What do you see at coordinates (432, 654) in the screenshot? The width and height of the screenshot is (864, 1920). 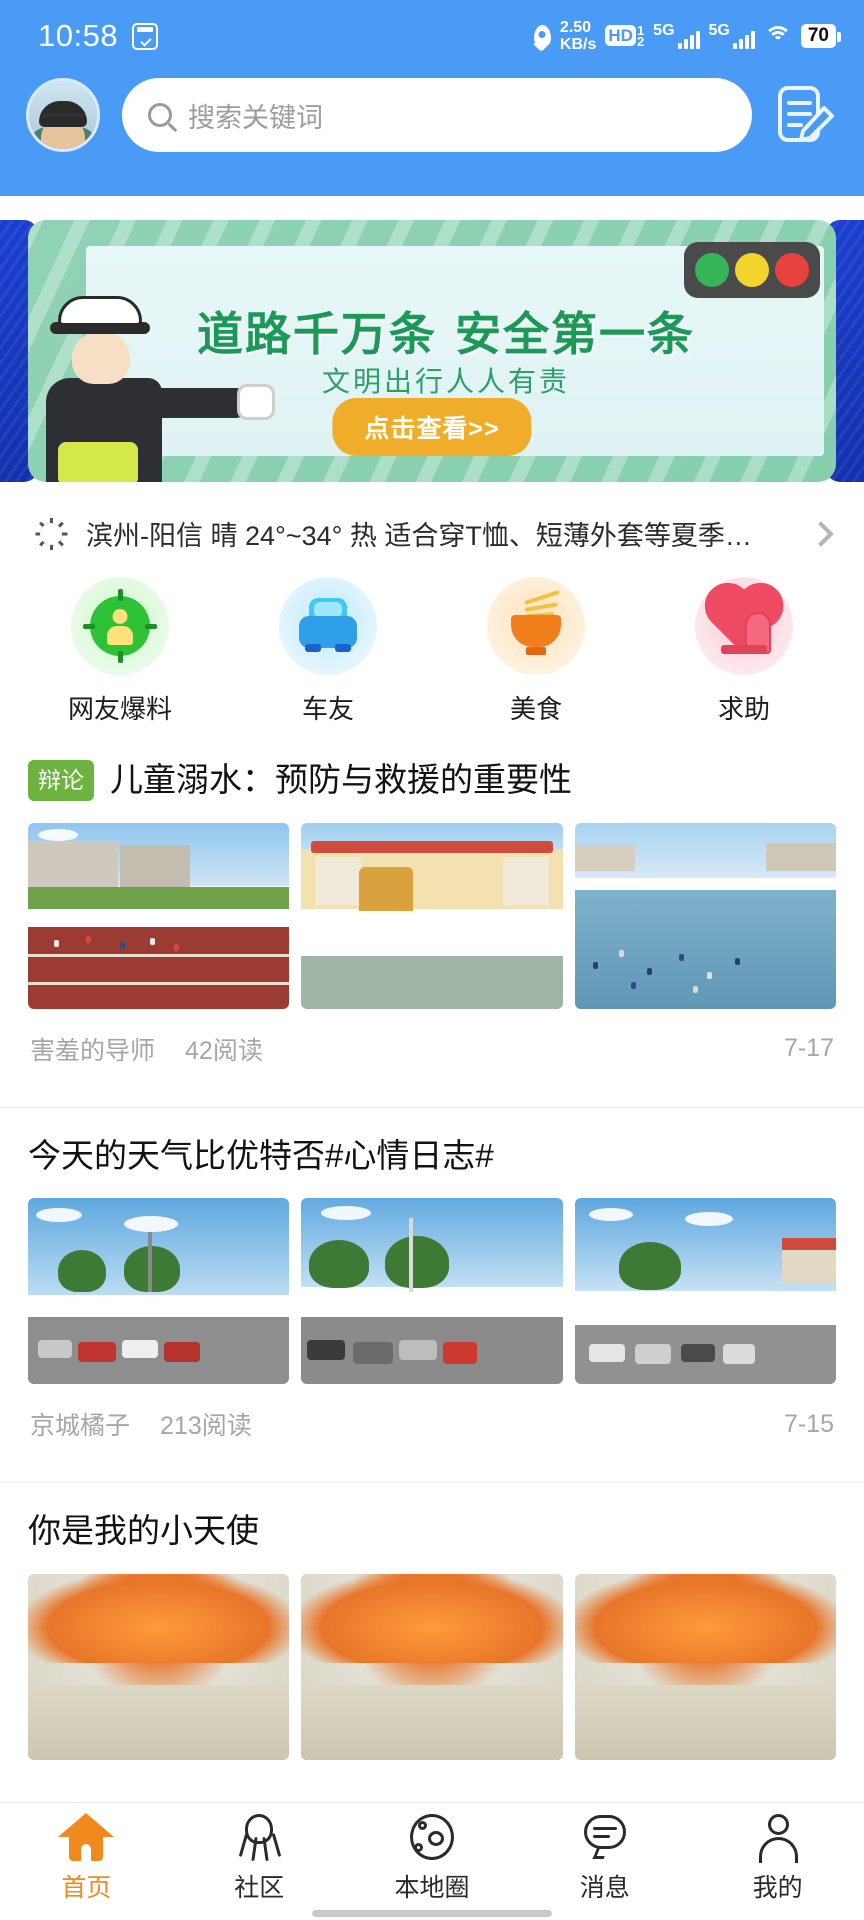 I see `category-grid: 网友爆料 车友 美食 求助` at bounding box center [432, 654].